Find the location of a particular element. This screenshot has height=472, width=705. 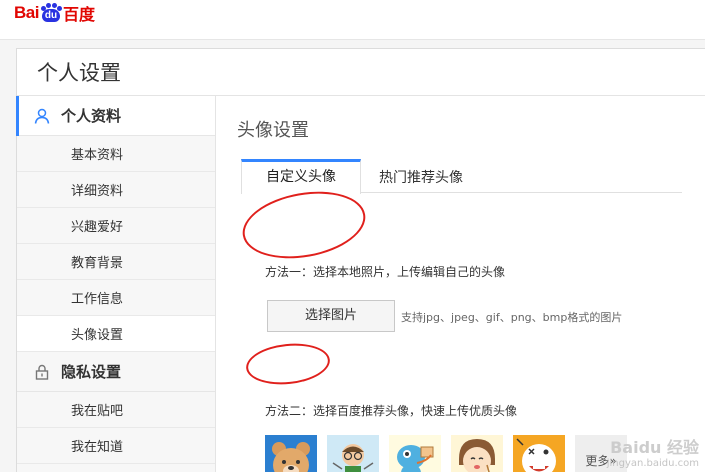

page-title: 个人设置 is located at coordinates (79, 73).